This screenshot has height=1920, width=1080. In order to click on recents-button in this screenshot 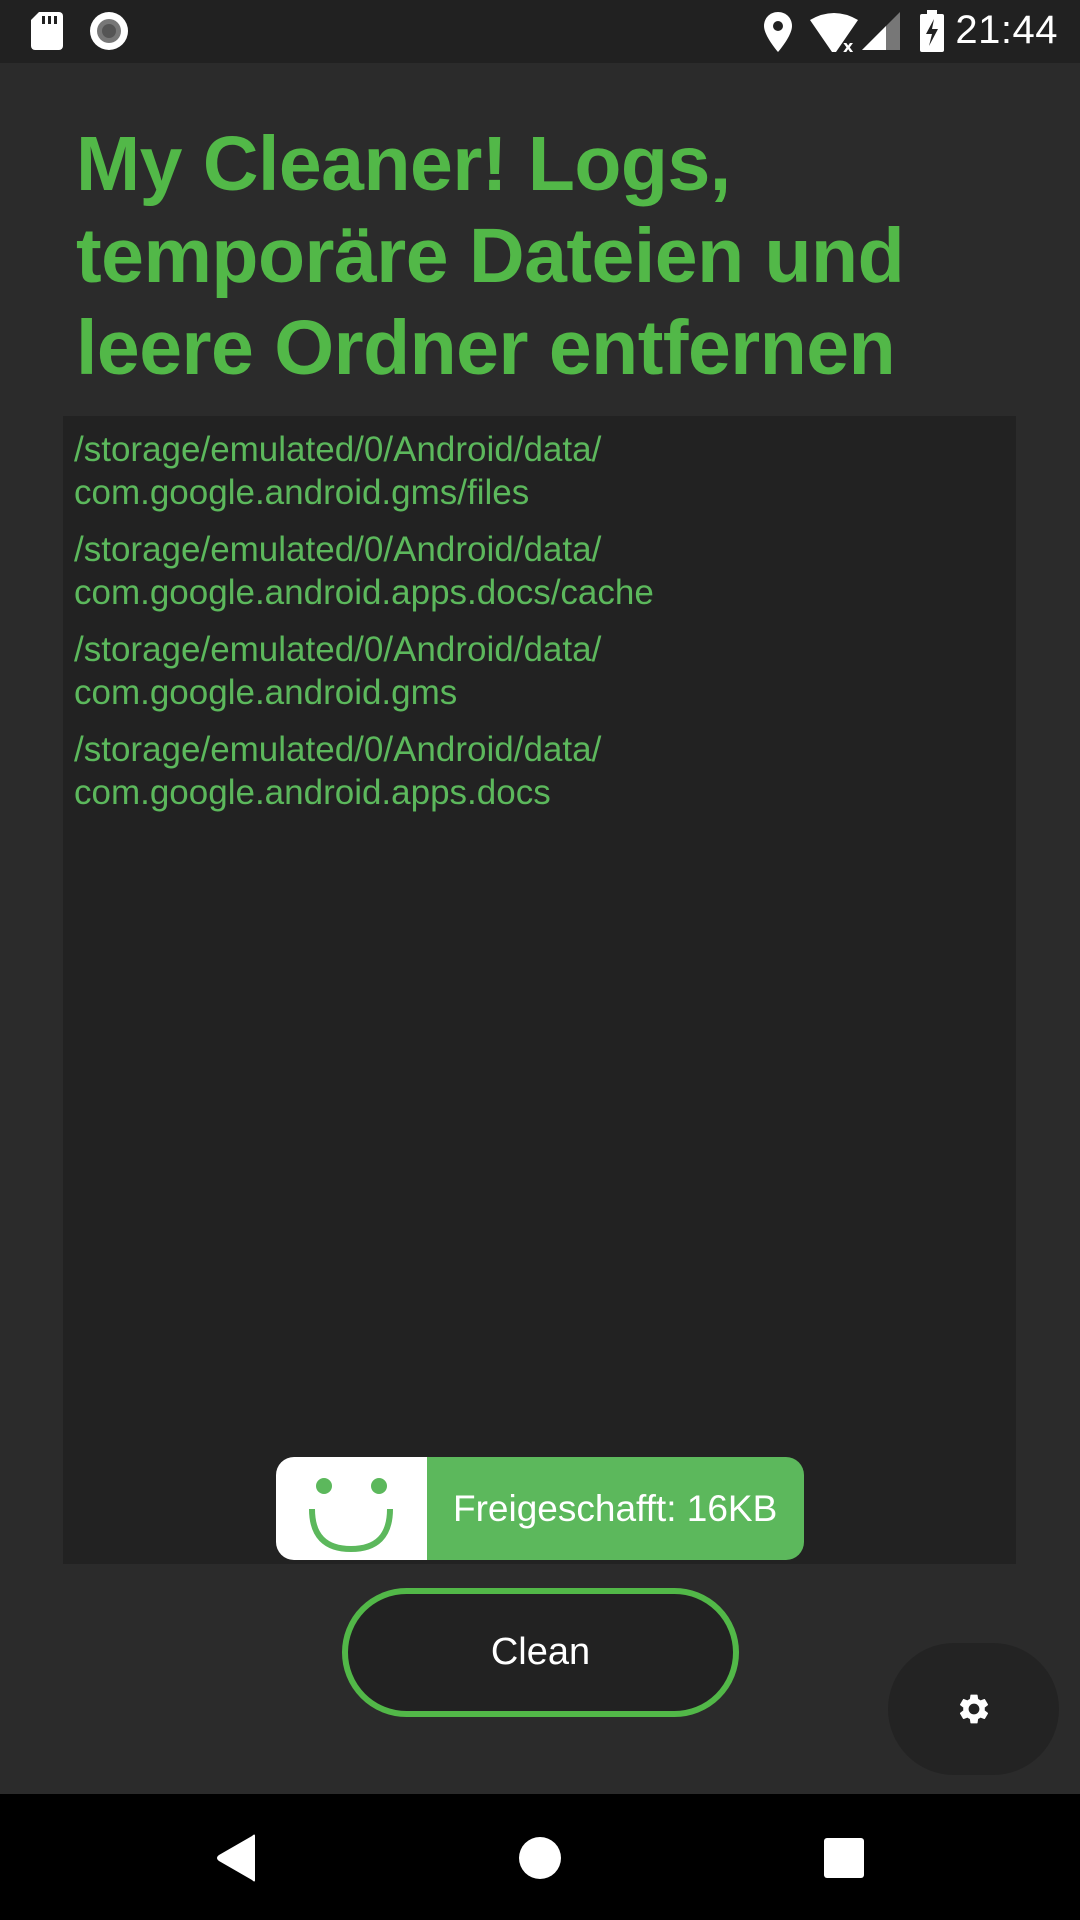, I will do `click(844, 1858)`.